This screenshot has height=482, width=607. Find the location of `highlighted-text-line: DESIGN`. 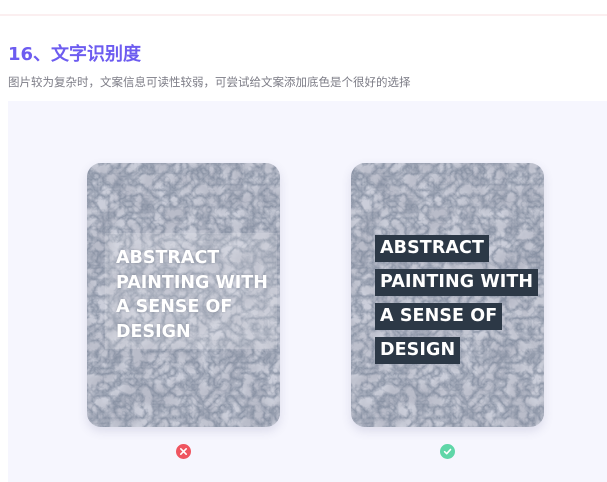

highlighted-text-line: DESIGN is located at coordinates (418, 350).